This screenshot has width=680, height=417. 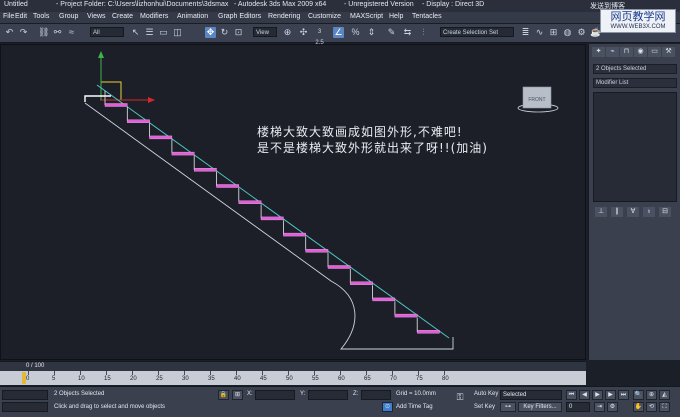 What do you see at coordinates (223, 395) in the screenshot?
I see `lock-selection-icon: 🔒` at bounding box center [223, 395].